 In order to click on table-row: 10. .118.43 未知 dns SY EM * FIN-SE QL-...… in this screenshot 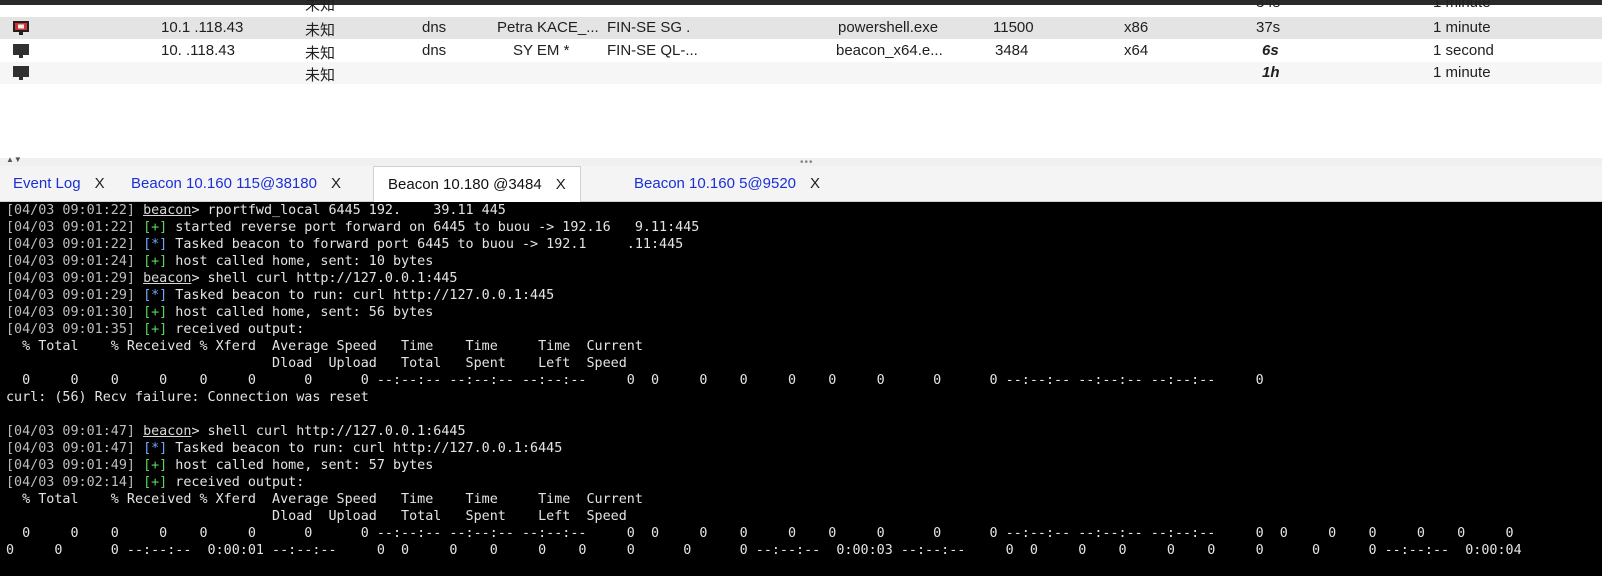, I will do `click(801, 51)`.